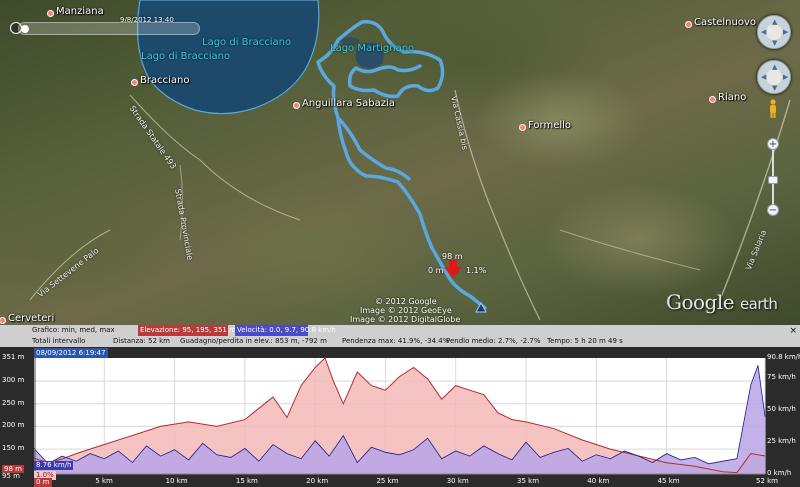 The width and height of the screenshot is (800, 487). What do you see at coordinates (13, 380) in the screenshot?
I see `y-left-tick-label: 300 m` at bounding box center [13, 380].